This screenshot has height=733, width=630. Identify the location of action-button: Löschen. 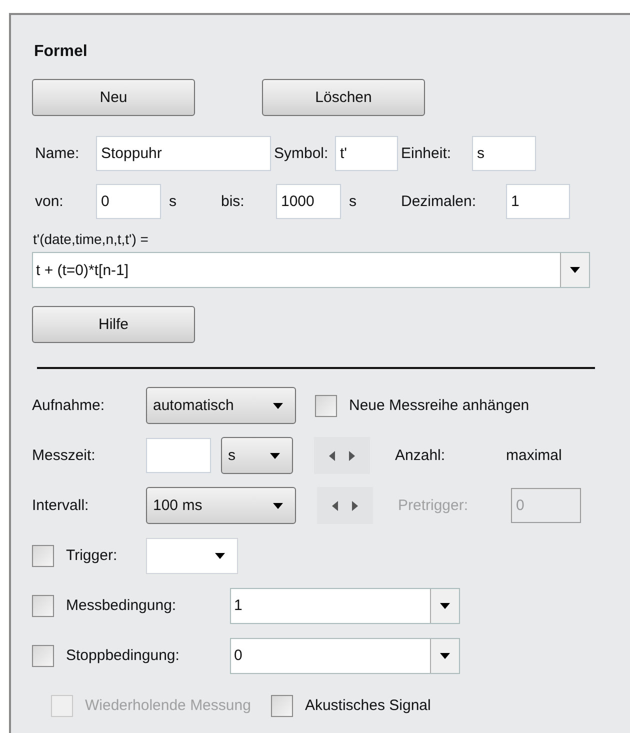
(343, 97).